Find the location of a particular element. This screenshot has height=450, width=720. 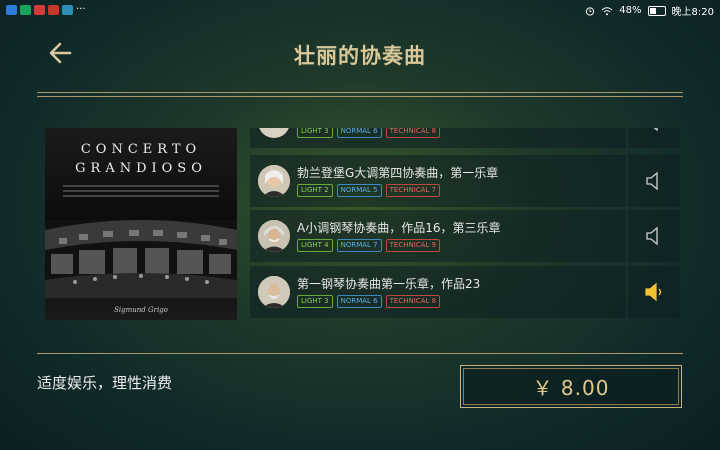

difficulty-badges: LIGHT 4 NORMAL 7 TECHNICAL 9 is located at coordinates (369, 245).